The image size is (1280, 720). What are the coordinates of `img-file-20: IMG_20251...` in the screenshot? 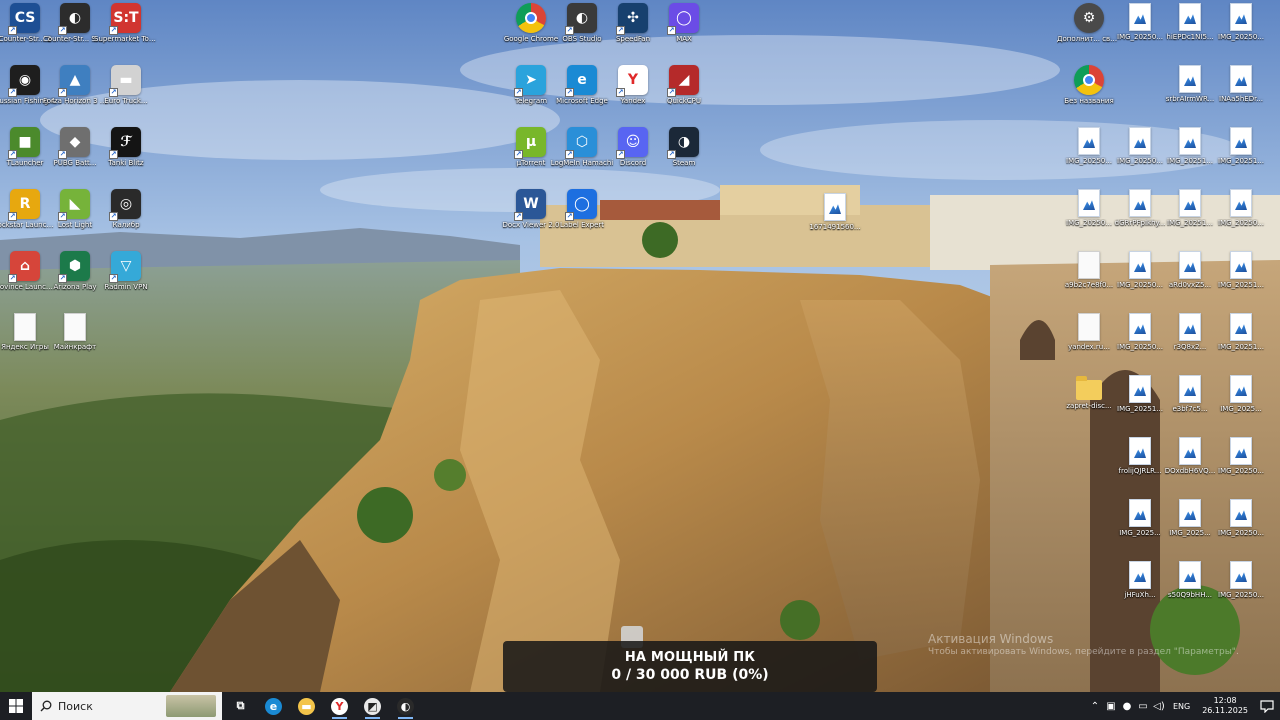 It's located at (1241, 343).